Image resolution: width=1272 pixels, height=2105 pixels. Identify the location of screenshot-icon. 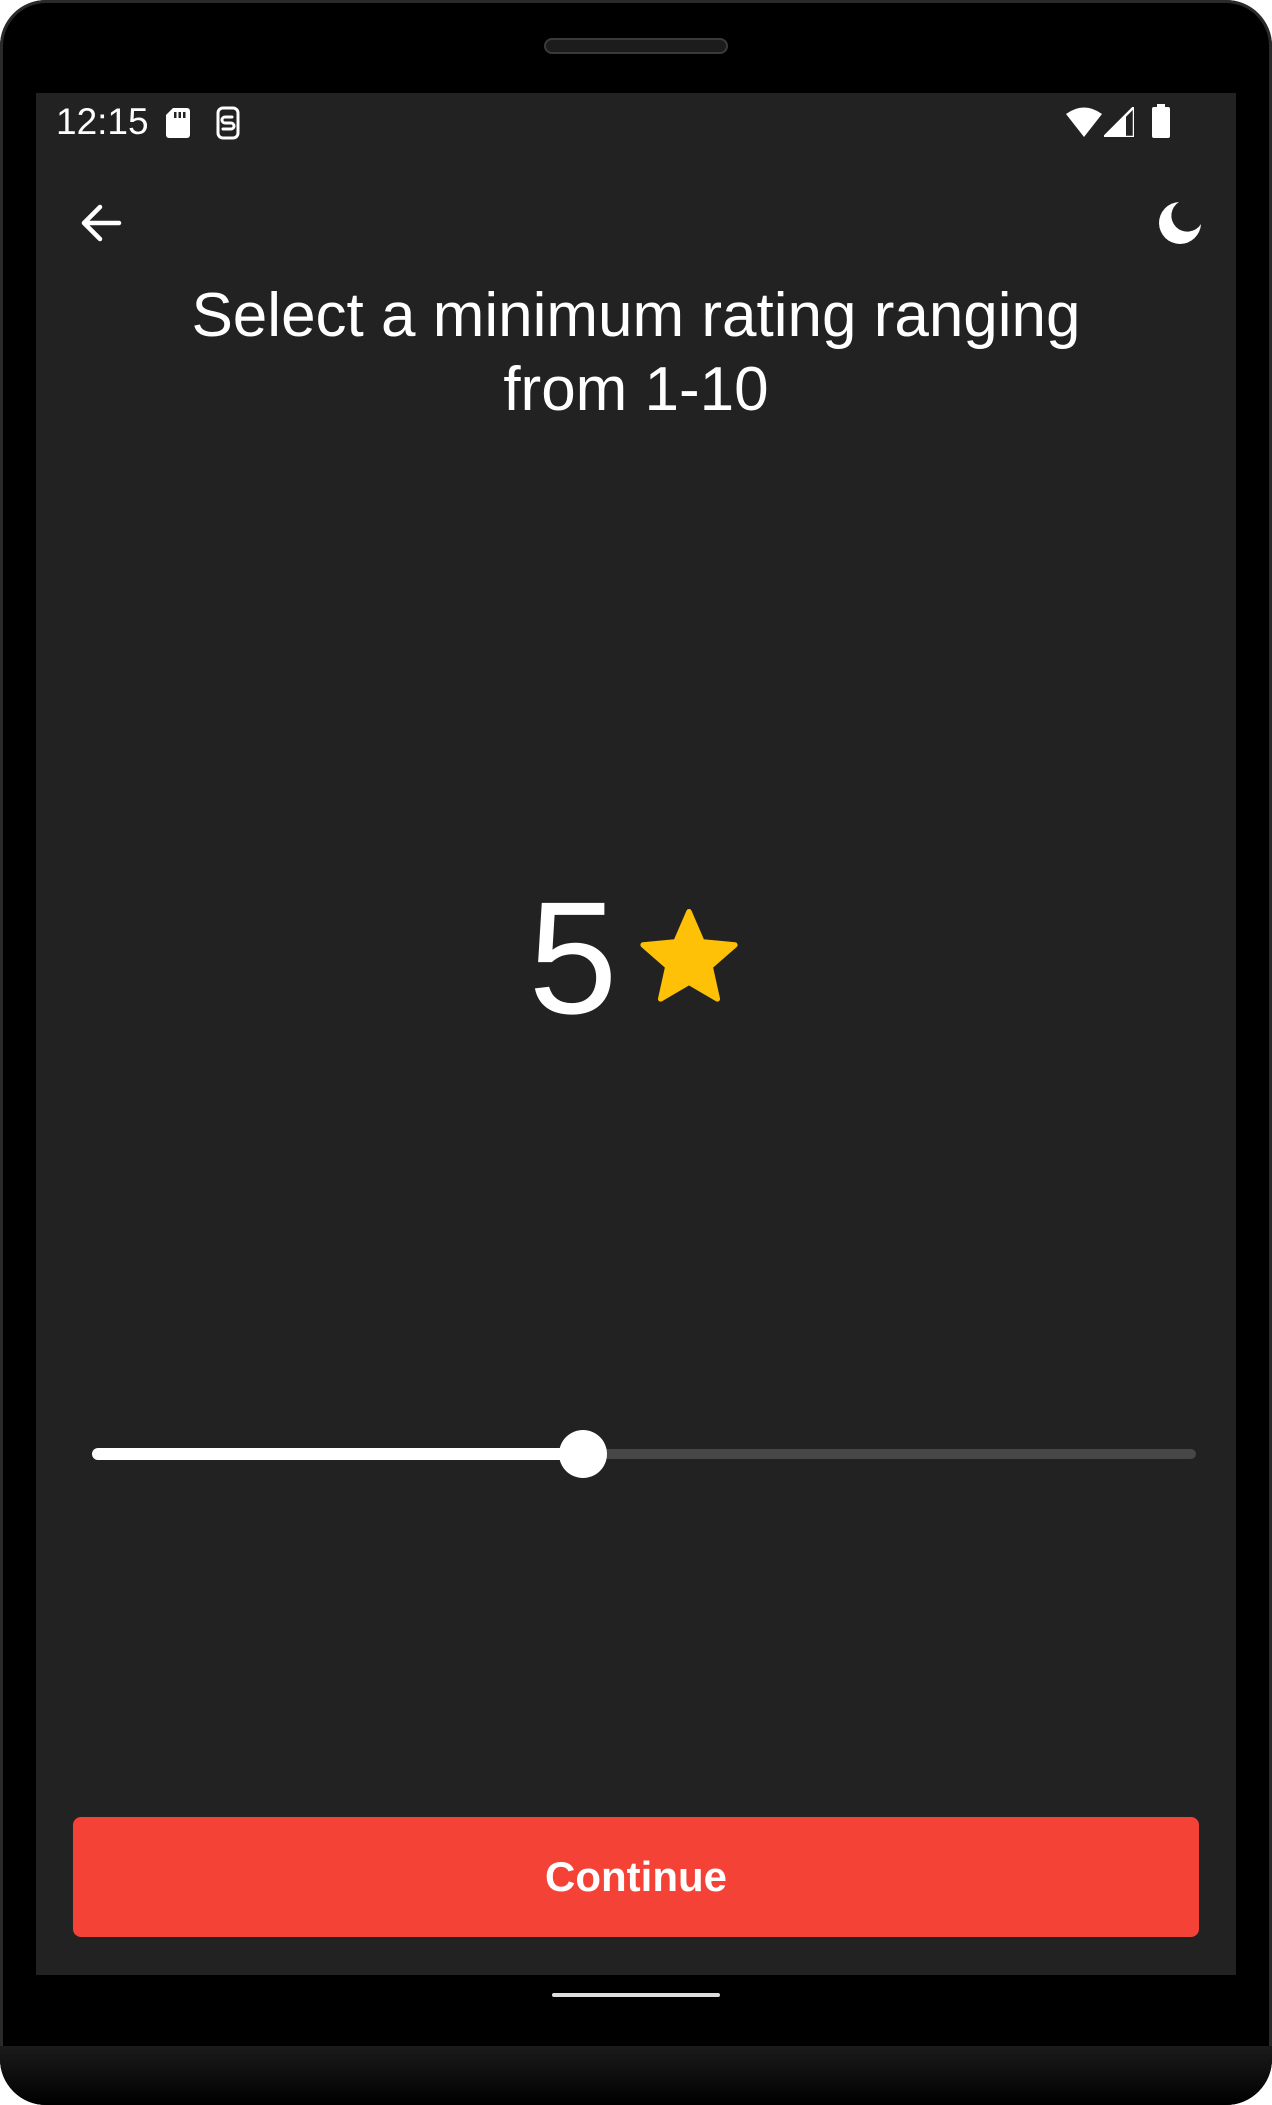
(228, 123).